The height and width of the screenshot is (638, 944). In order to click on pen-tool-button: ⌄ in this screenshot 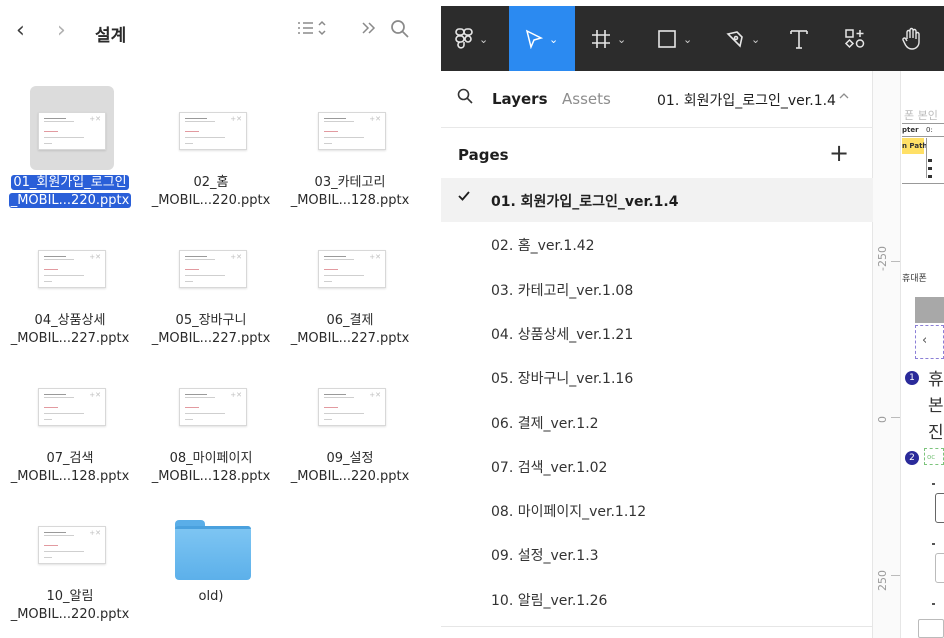, I will do `click(742, 38)`.